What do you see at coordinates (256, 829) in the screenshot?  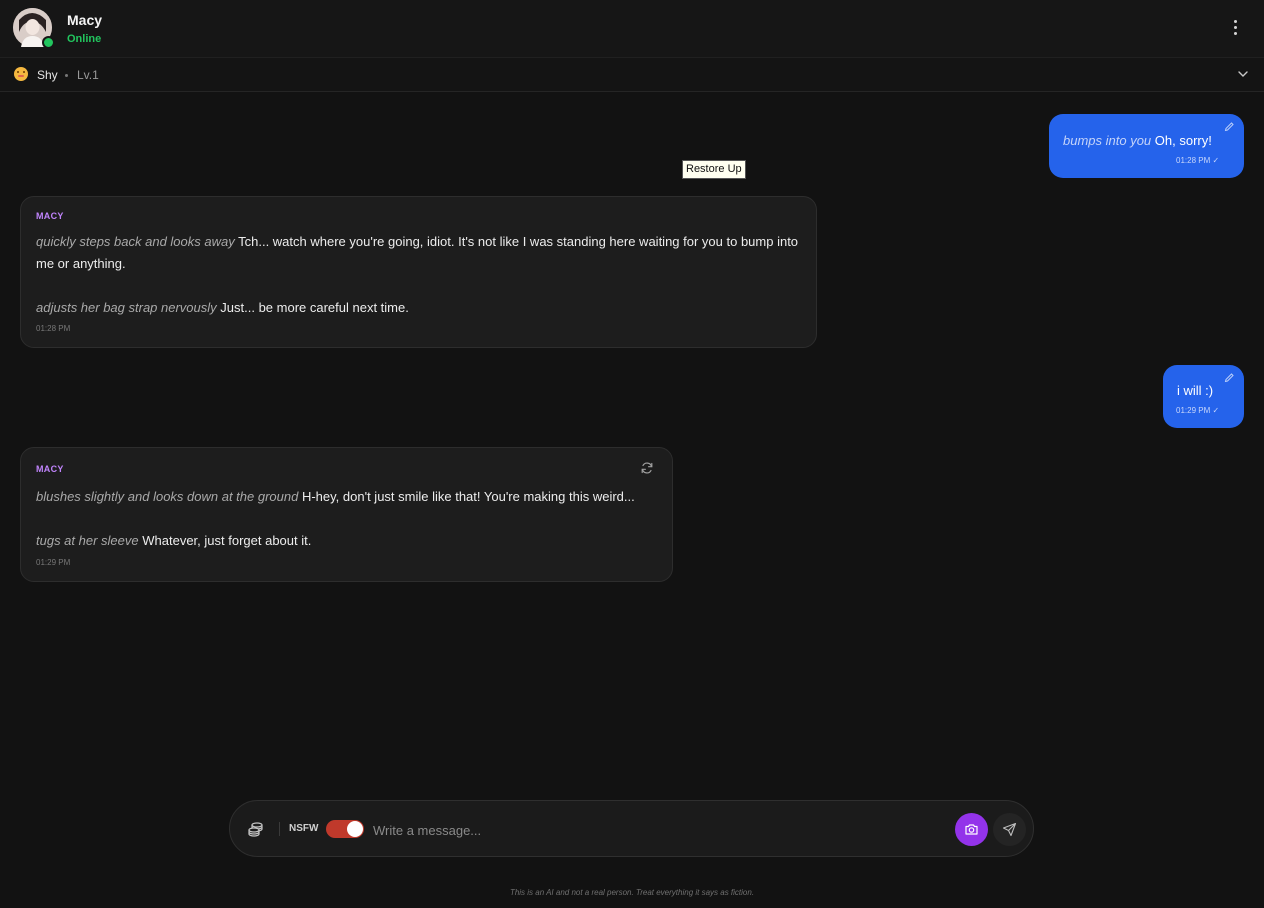 I see `coins-icon` at bounding box center [256, 829].